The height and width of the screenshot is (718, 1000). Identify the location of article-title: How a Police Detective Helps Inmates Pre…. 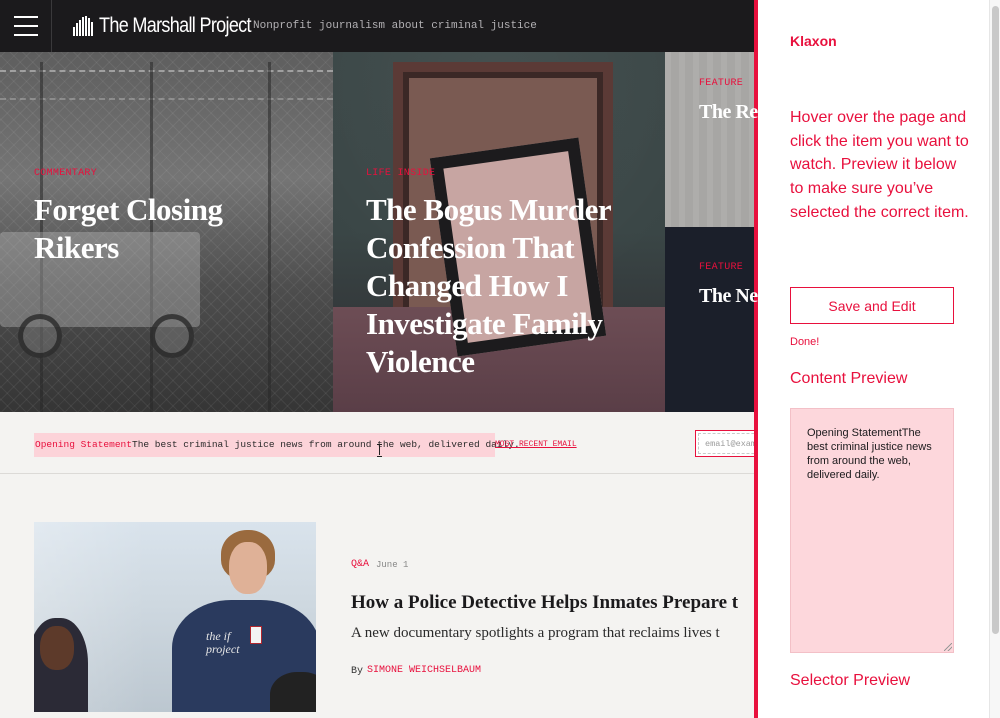
(544, 603).